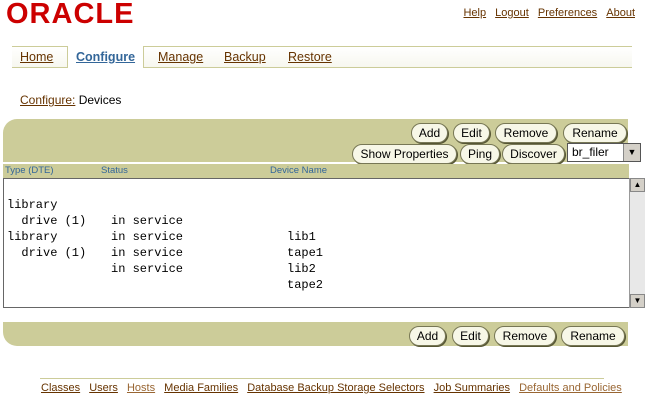 This screenshot has height=396, width=645. What do you see at coordinates (525, 336) in the screenshot?
I see `remove-button-bottom: Remove` at bounding box center [525, 336].